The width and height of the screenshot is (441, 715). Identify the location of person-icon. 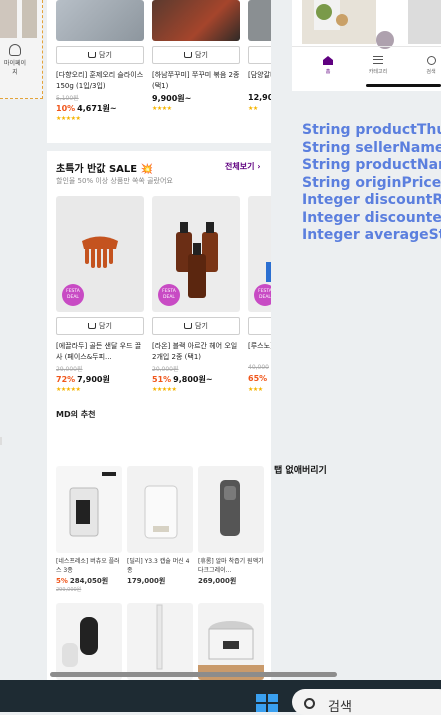
(15, 50).